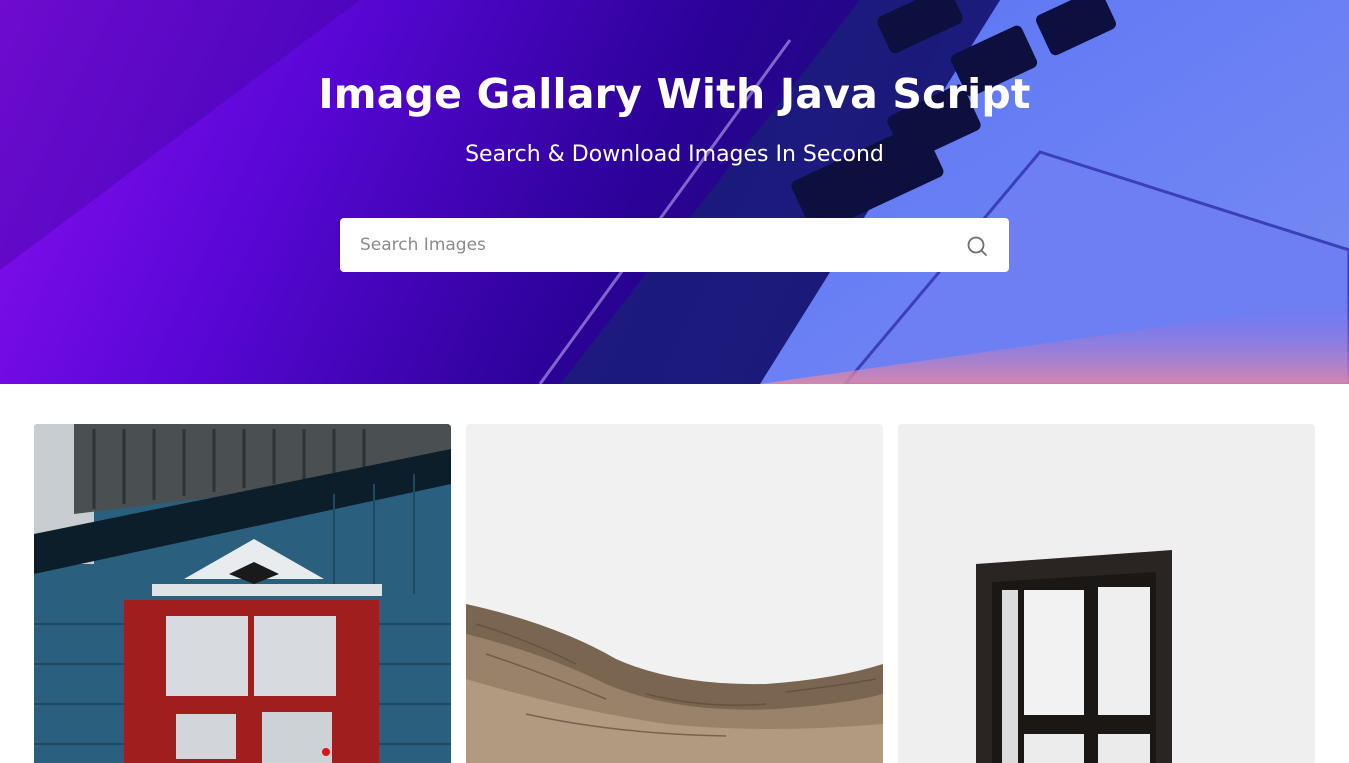  What do you see at coordinates (650, 245) in the screenshot?
I see `search-input` at bounding box center [650, 245].